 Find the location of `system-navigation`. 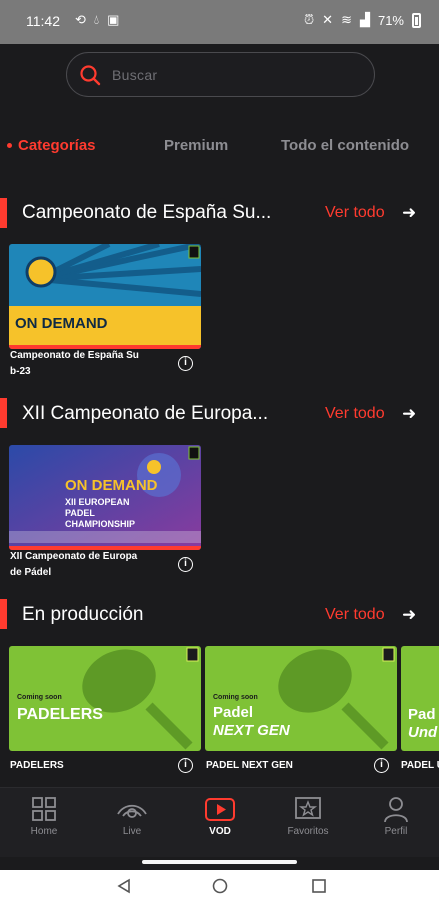

system-navigation is located at coordinates (219, 885).